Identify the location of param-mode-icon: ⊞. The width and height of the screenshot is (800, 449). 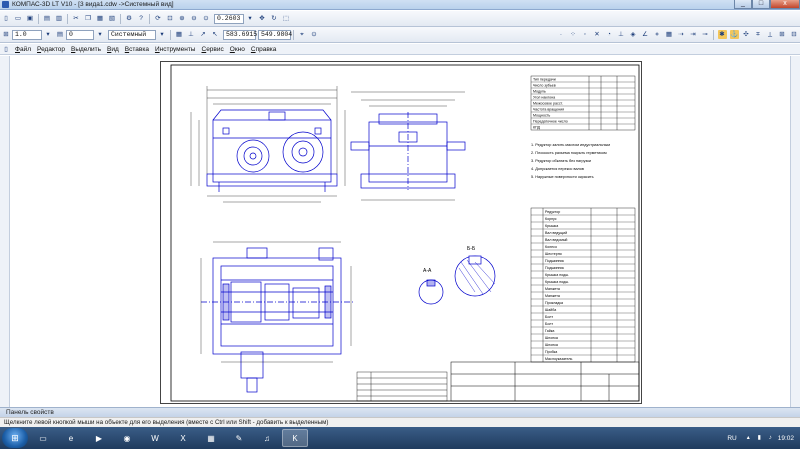
(782, 34).